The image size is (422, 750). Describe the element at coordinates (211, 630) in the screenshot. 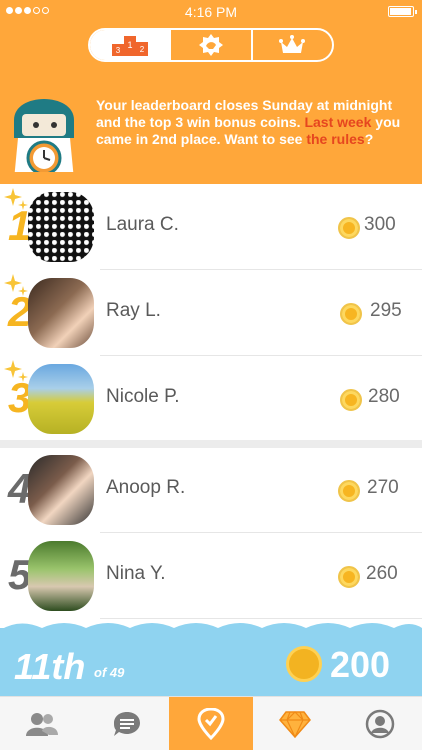

I see `my-rank-wave` at that location.